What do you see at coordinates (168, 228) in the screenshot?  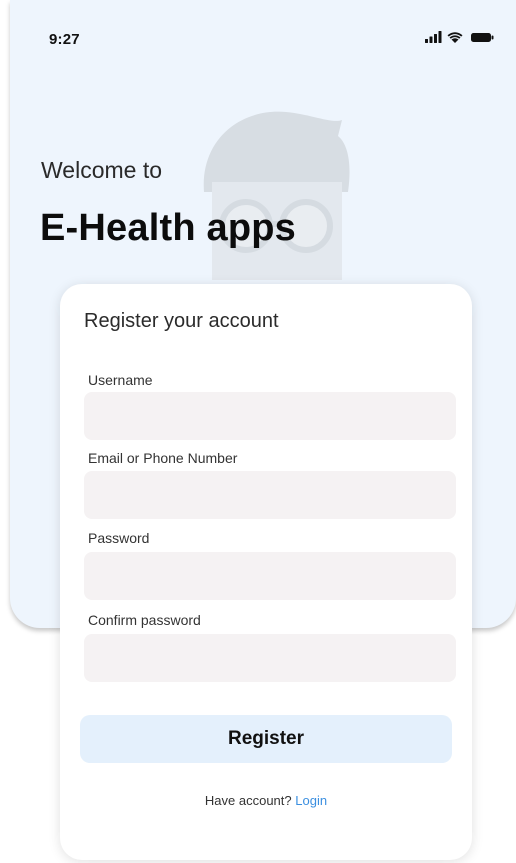 I see `app-title: E-Health apps` at bounding box center [168, 228].